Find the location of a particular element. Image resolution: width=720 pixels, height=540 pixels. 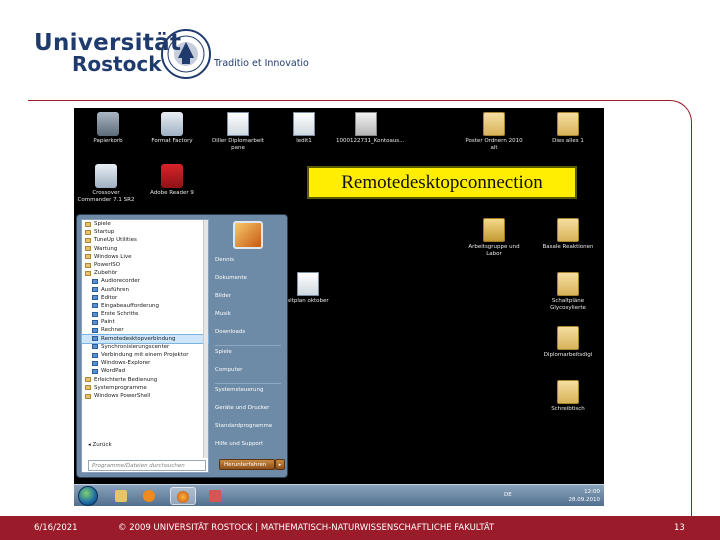

desktop-icon: Diplomarbeitsdigi is located at coordinates (568, 342).